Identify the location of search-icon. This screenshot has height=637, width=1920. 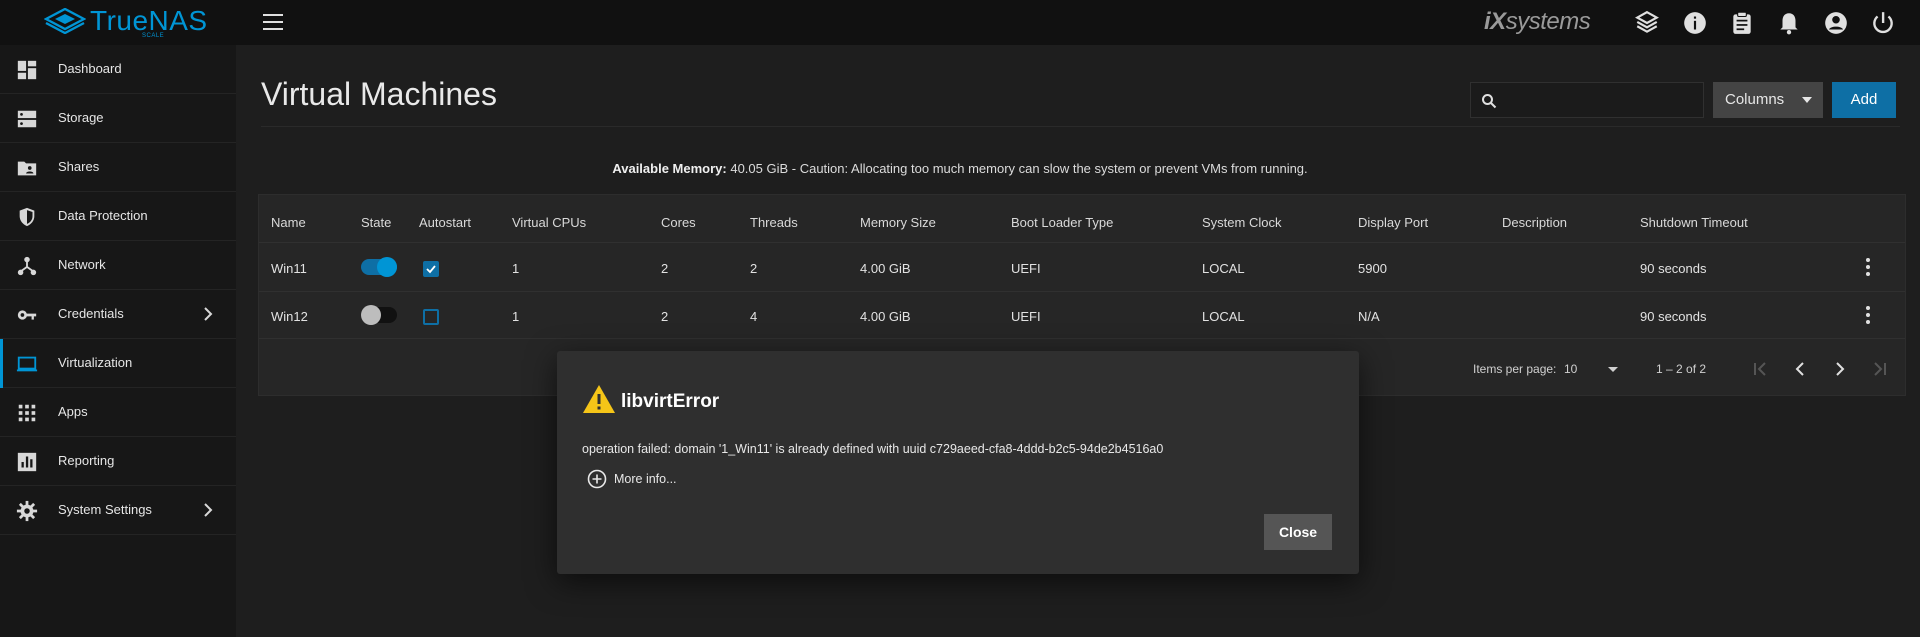
(1489, 101).